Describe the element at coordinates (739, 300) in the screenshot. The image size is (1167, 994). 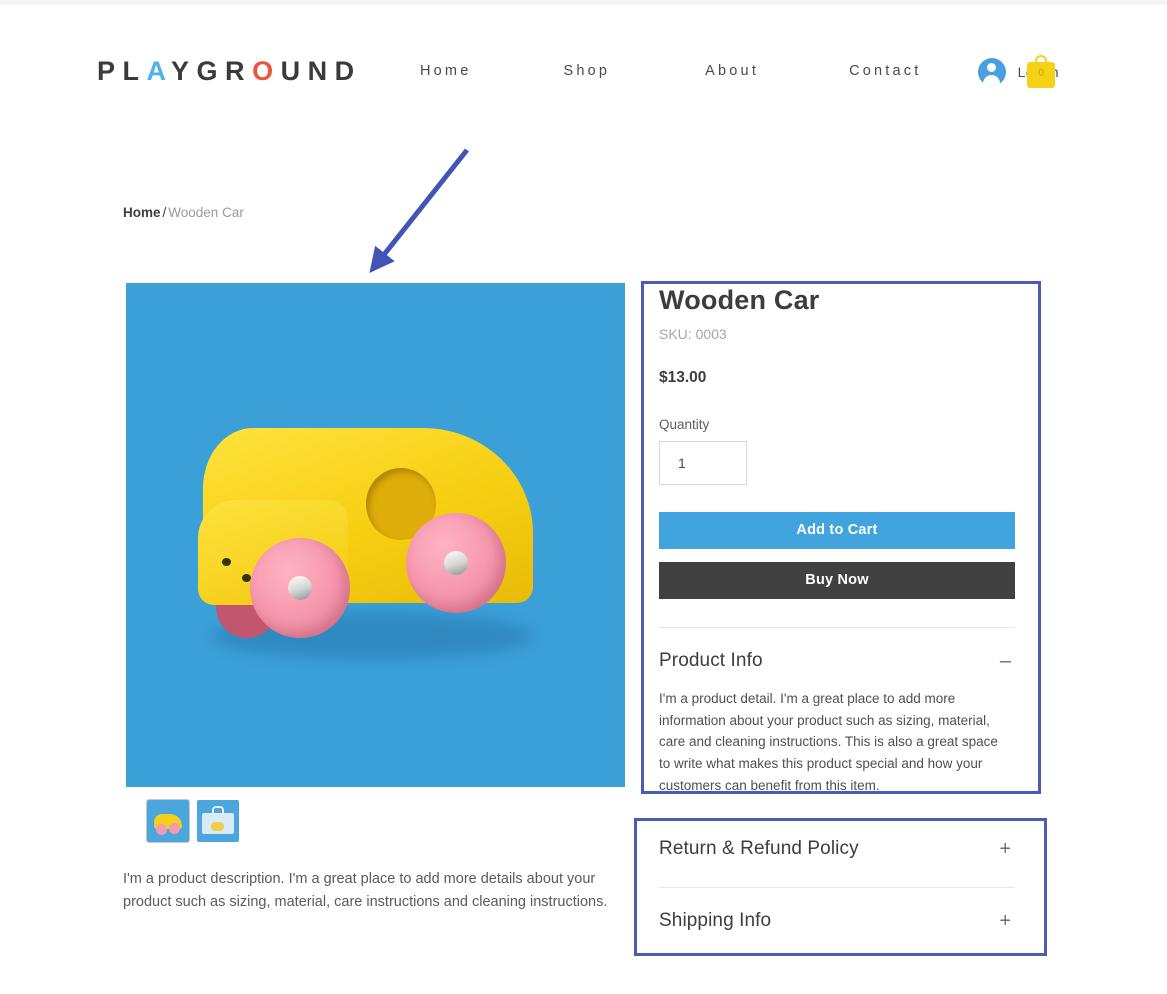
I see `product-title: Wooden Car` at that location.